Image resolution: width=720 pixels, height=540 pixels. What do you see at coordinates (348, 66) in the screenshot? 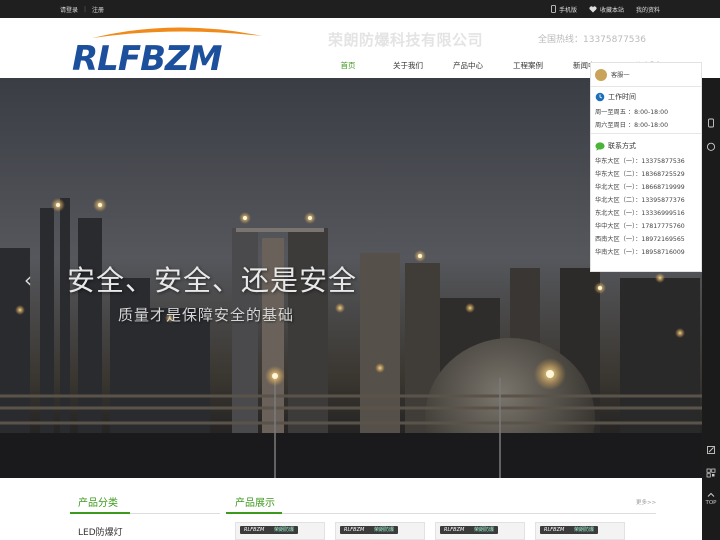
I see `nav-home: 首页` at bounding box center [348, 66].